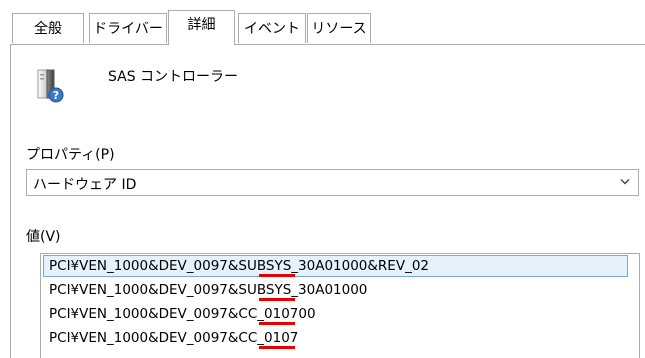 The width and height of the screenshot is (645, 358). What do you see at coordinates (70, 155) in the screenshot?
I see `property-label: プロパティ(P)` at bounding box center [70, 155].